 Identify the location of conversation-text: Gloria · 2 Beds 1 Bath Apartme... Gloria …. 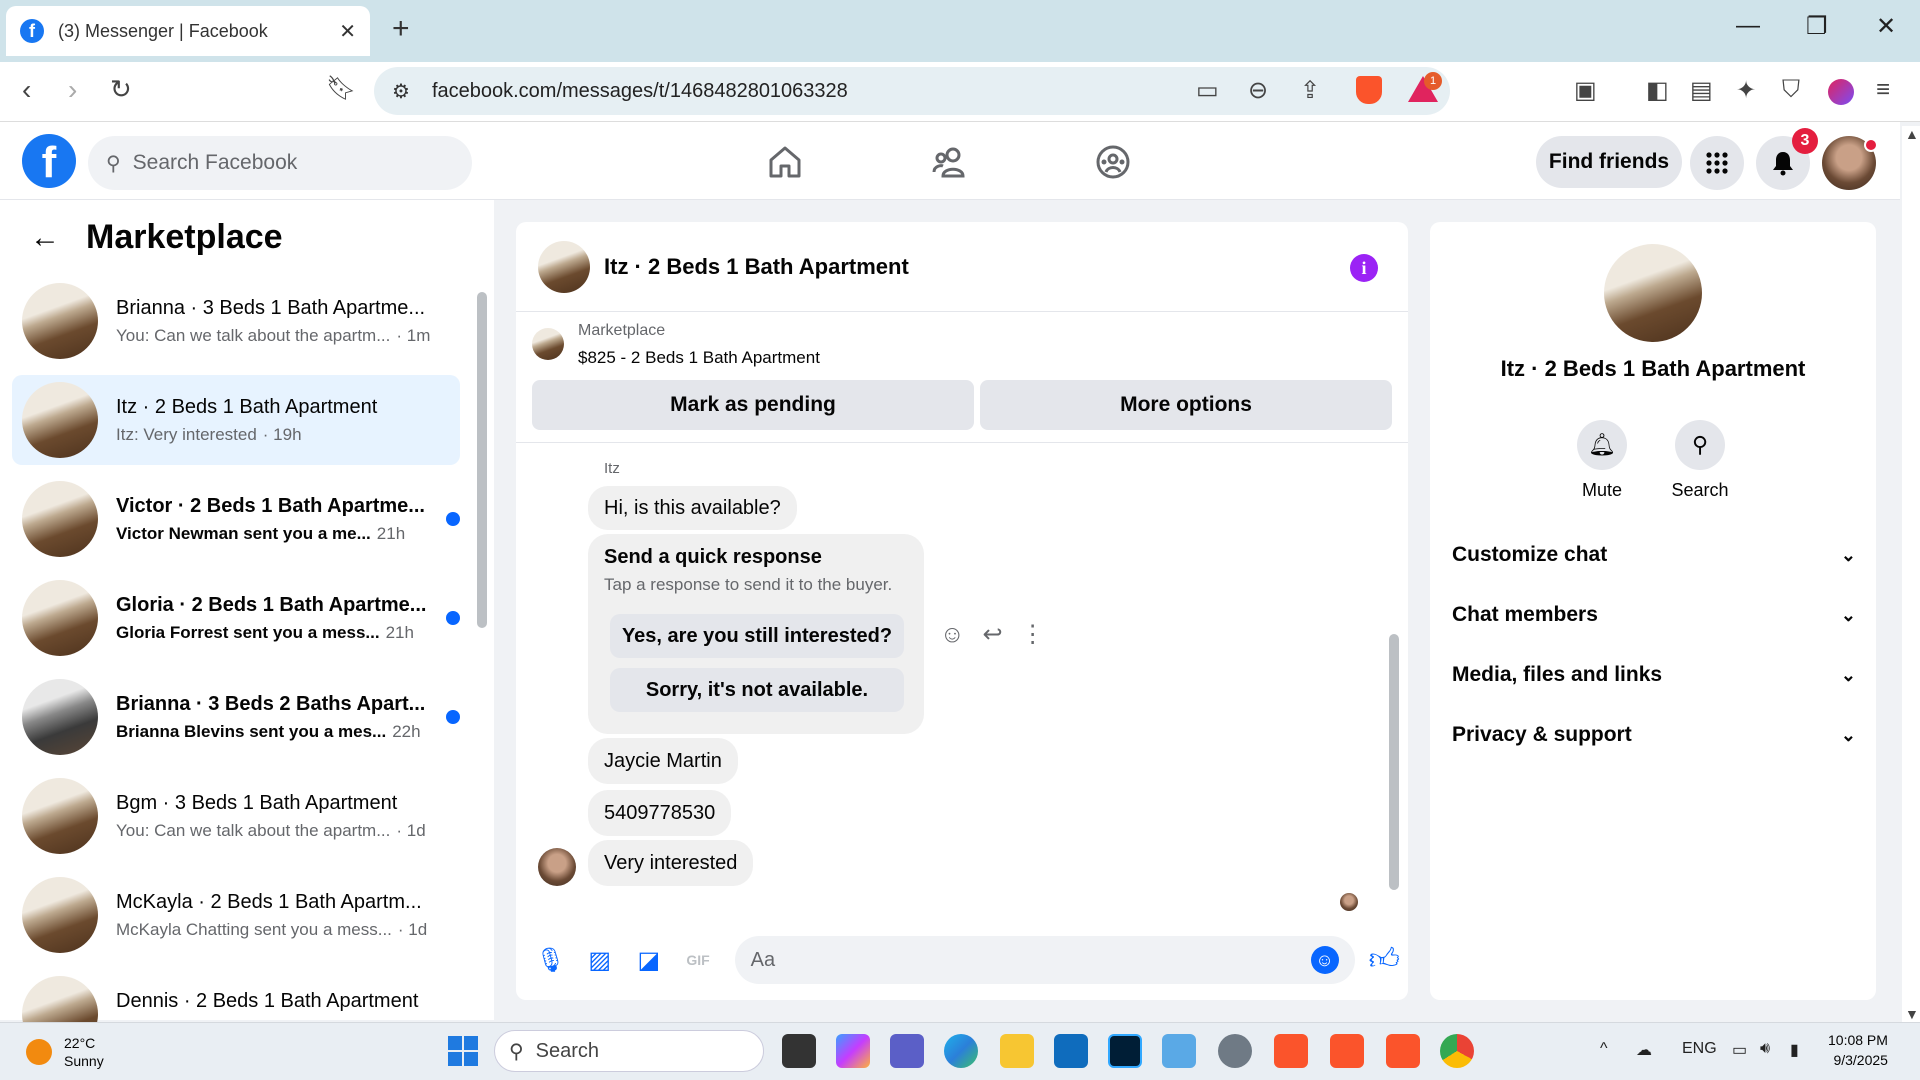
(276, 618).